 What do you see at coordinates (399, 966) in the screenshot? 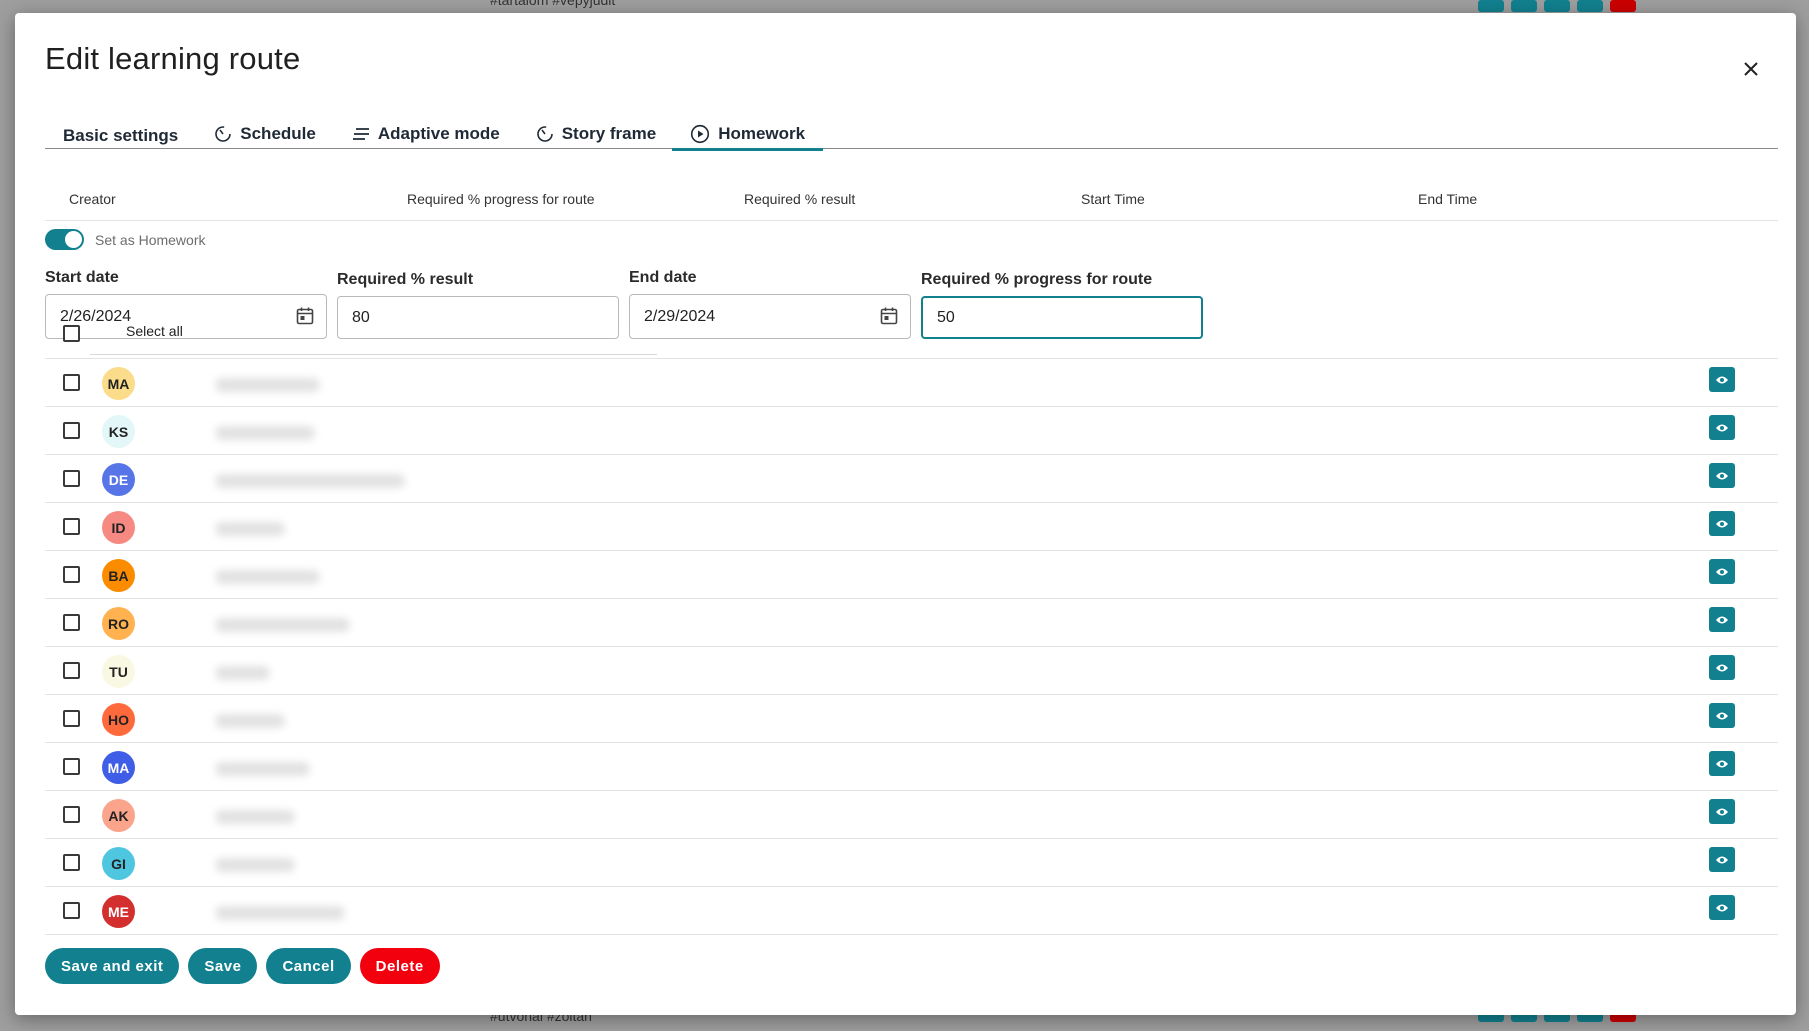
I see `delete-button: Delete` at bounding box center [399, 966].